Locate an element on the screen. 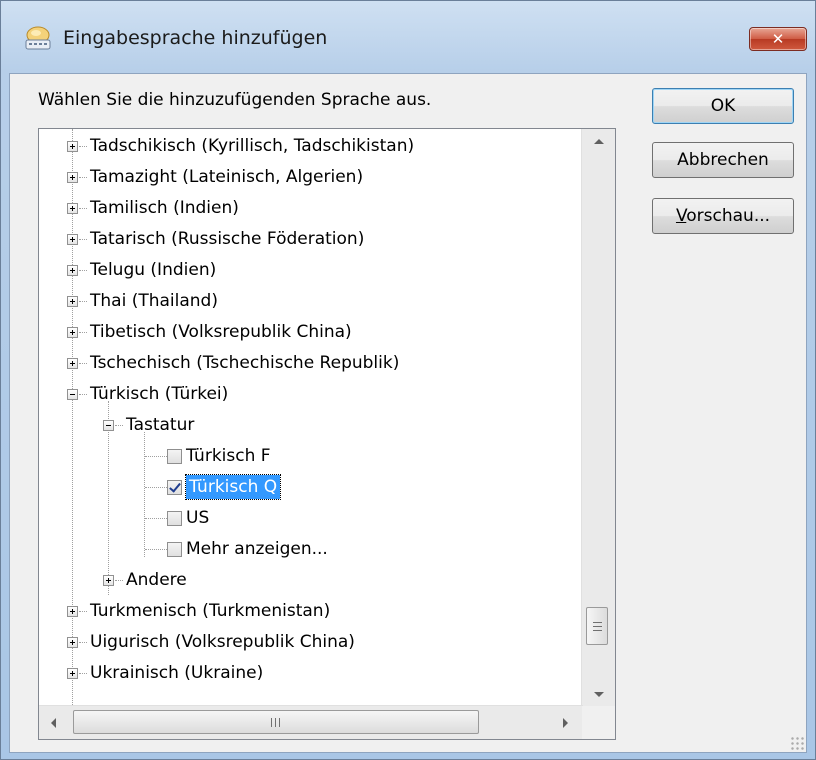 The height and width of the screenshot is (760, 816). ok-button-label: OK is located at coordinates (723, 106).